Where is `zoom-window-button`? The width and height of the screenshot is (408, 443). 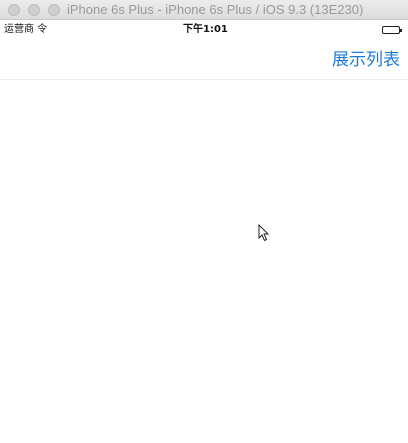
zoom-window-button is located at coordinates (54, 10).